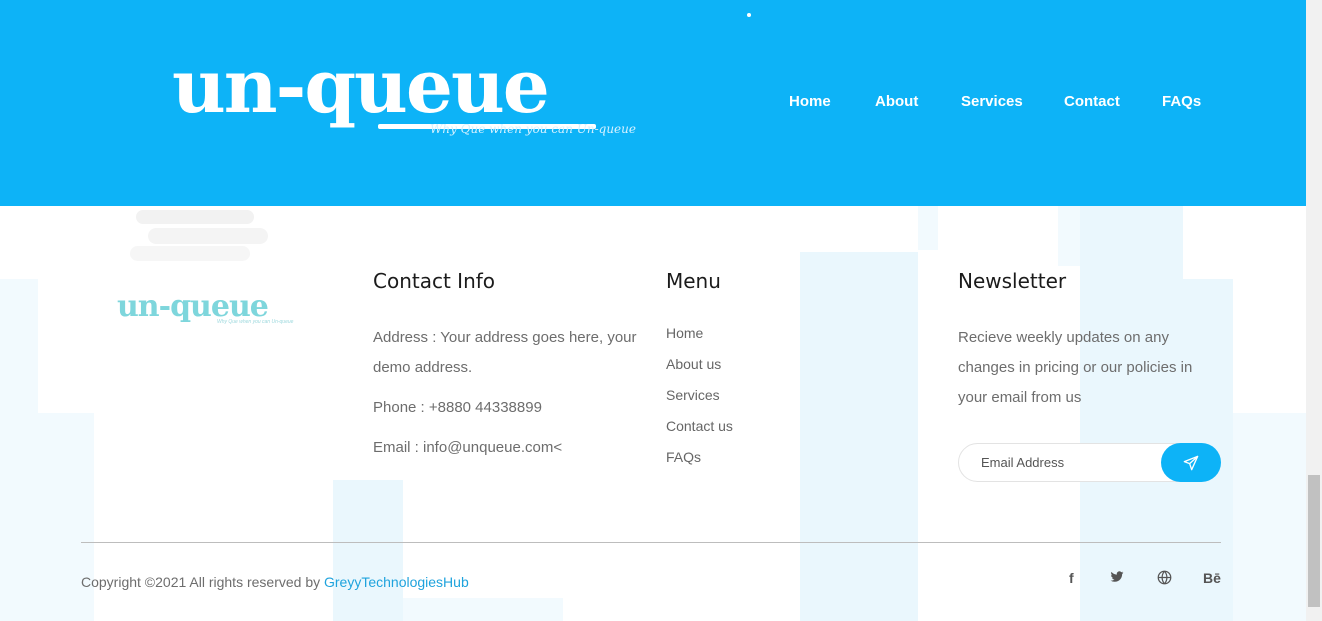 Image resolution: width=1322 pixels, height=621 pixels. I want to click on scrollbar-thumb, so click(1314, 541).